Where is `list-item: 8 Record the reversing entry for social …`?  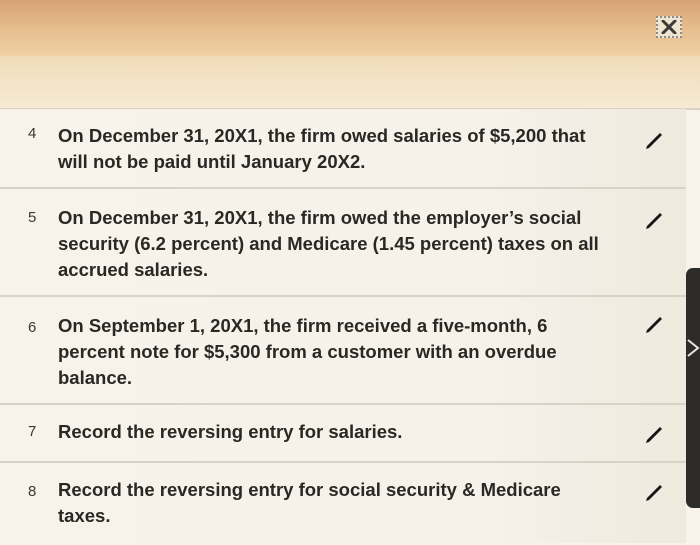 list-item: 8 Record the reversing entry for social … is located at coordinates (343, 503).